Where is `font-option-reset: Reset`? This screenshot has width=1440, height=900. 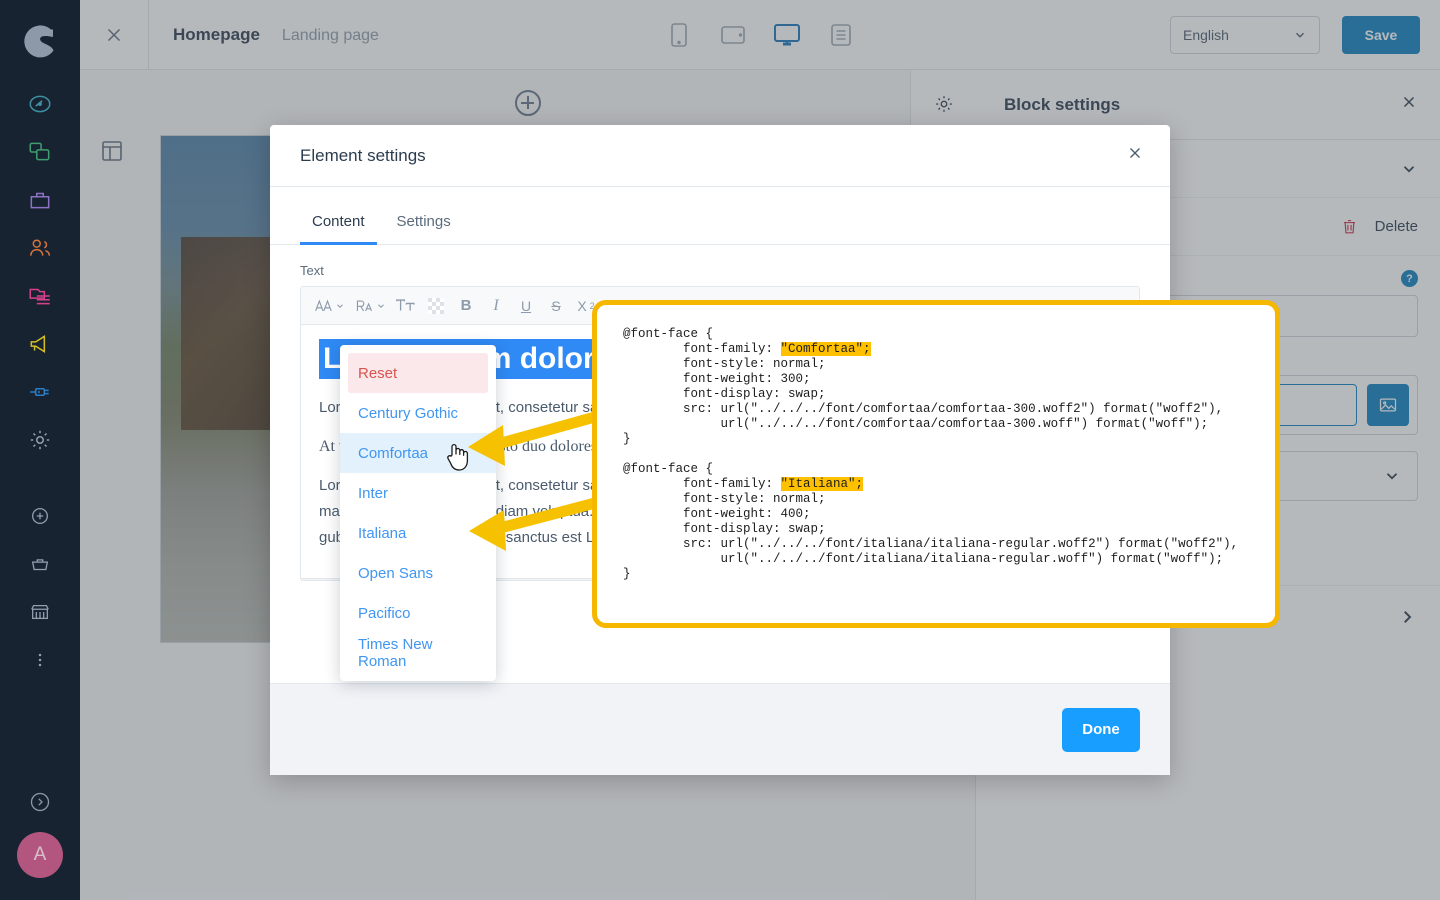
font-option-reset: Reset is located at coordinates (418, 373).